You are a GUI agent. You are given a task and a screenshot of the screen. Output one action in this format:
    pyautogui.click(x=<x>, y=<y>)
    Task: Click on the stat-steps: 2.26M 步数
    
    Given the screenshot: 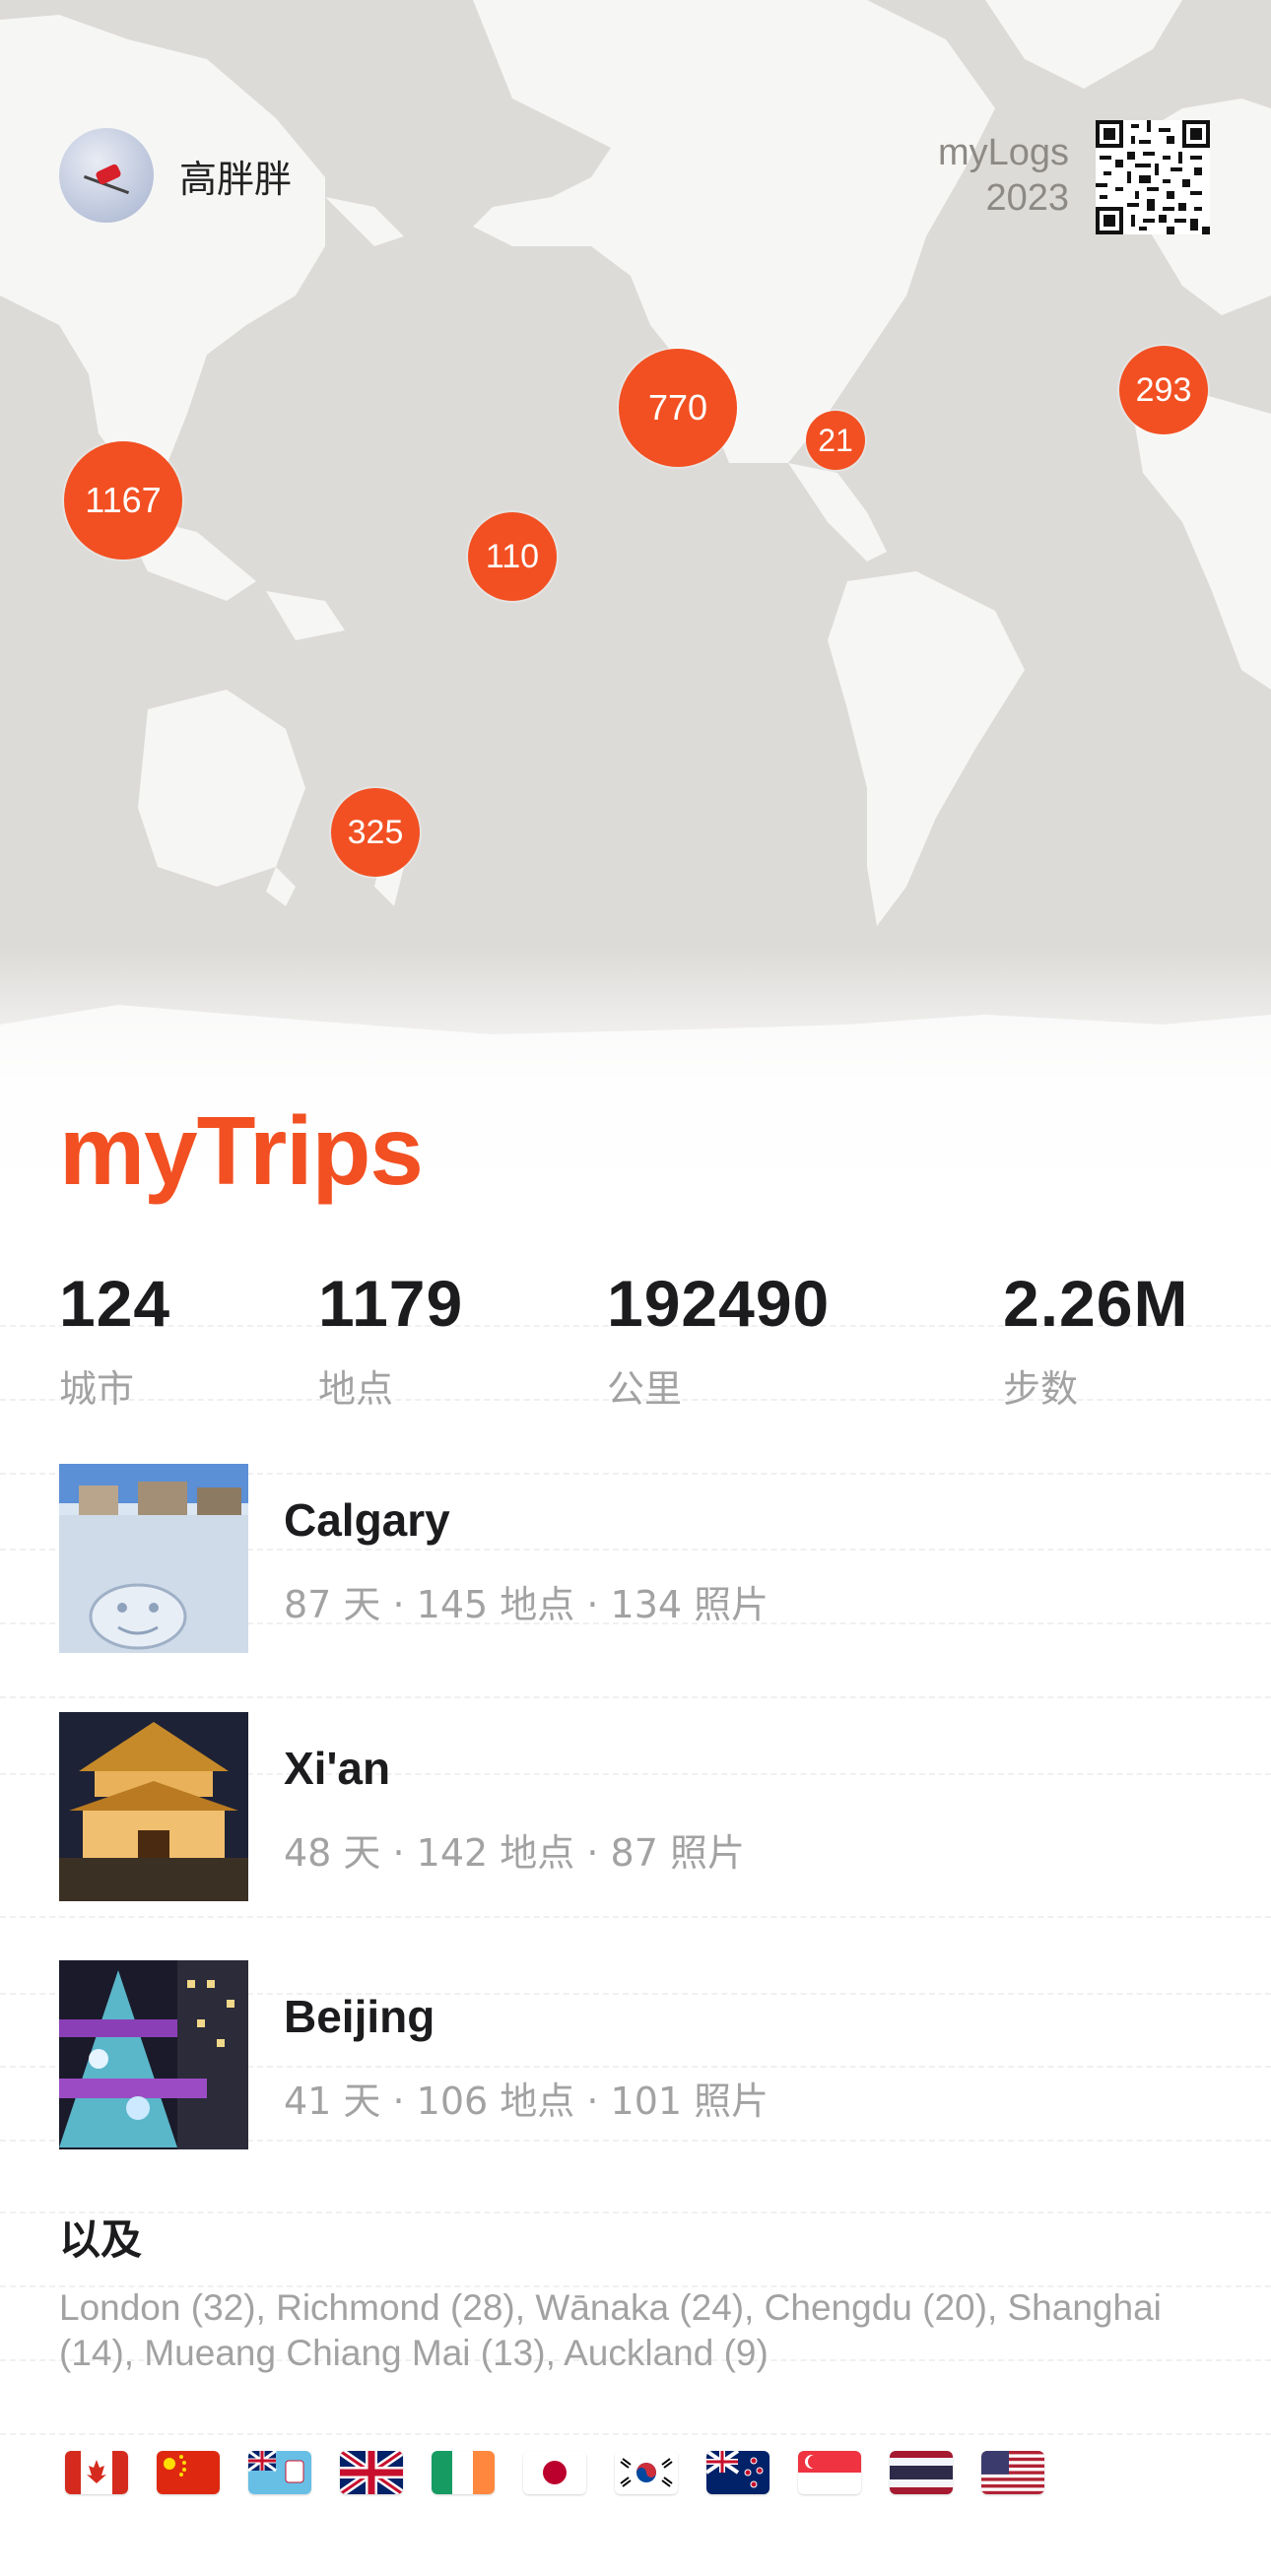 What is the action you would take?
    pyautogui.click(x=1095, y=1340)
    